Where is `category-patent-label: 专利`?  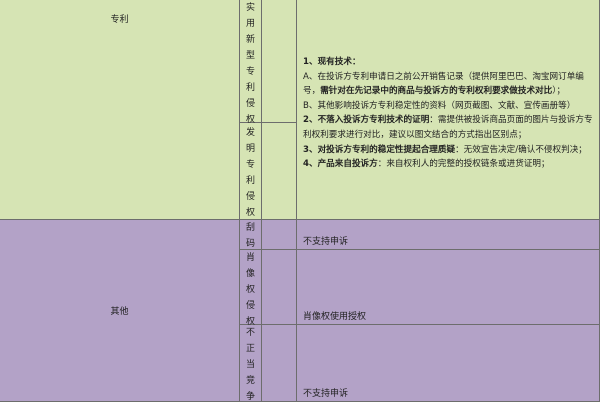
category-patent-label: 专利 is located at coordinates (119, 20).